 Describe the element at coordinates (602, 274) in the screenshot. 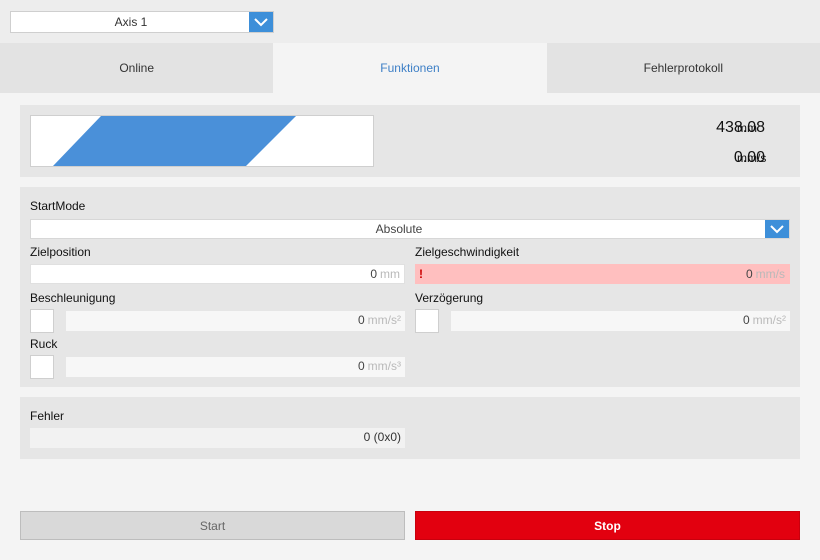

I see `zielgeschwindigkeit-input: ! 0 mm/s` at that location.